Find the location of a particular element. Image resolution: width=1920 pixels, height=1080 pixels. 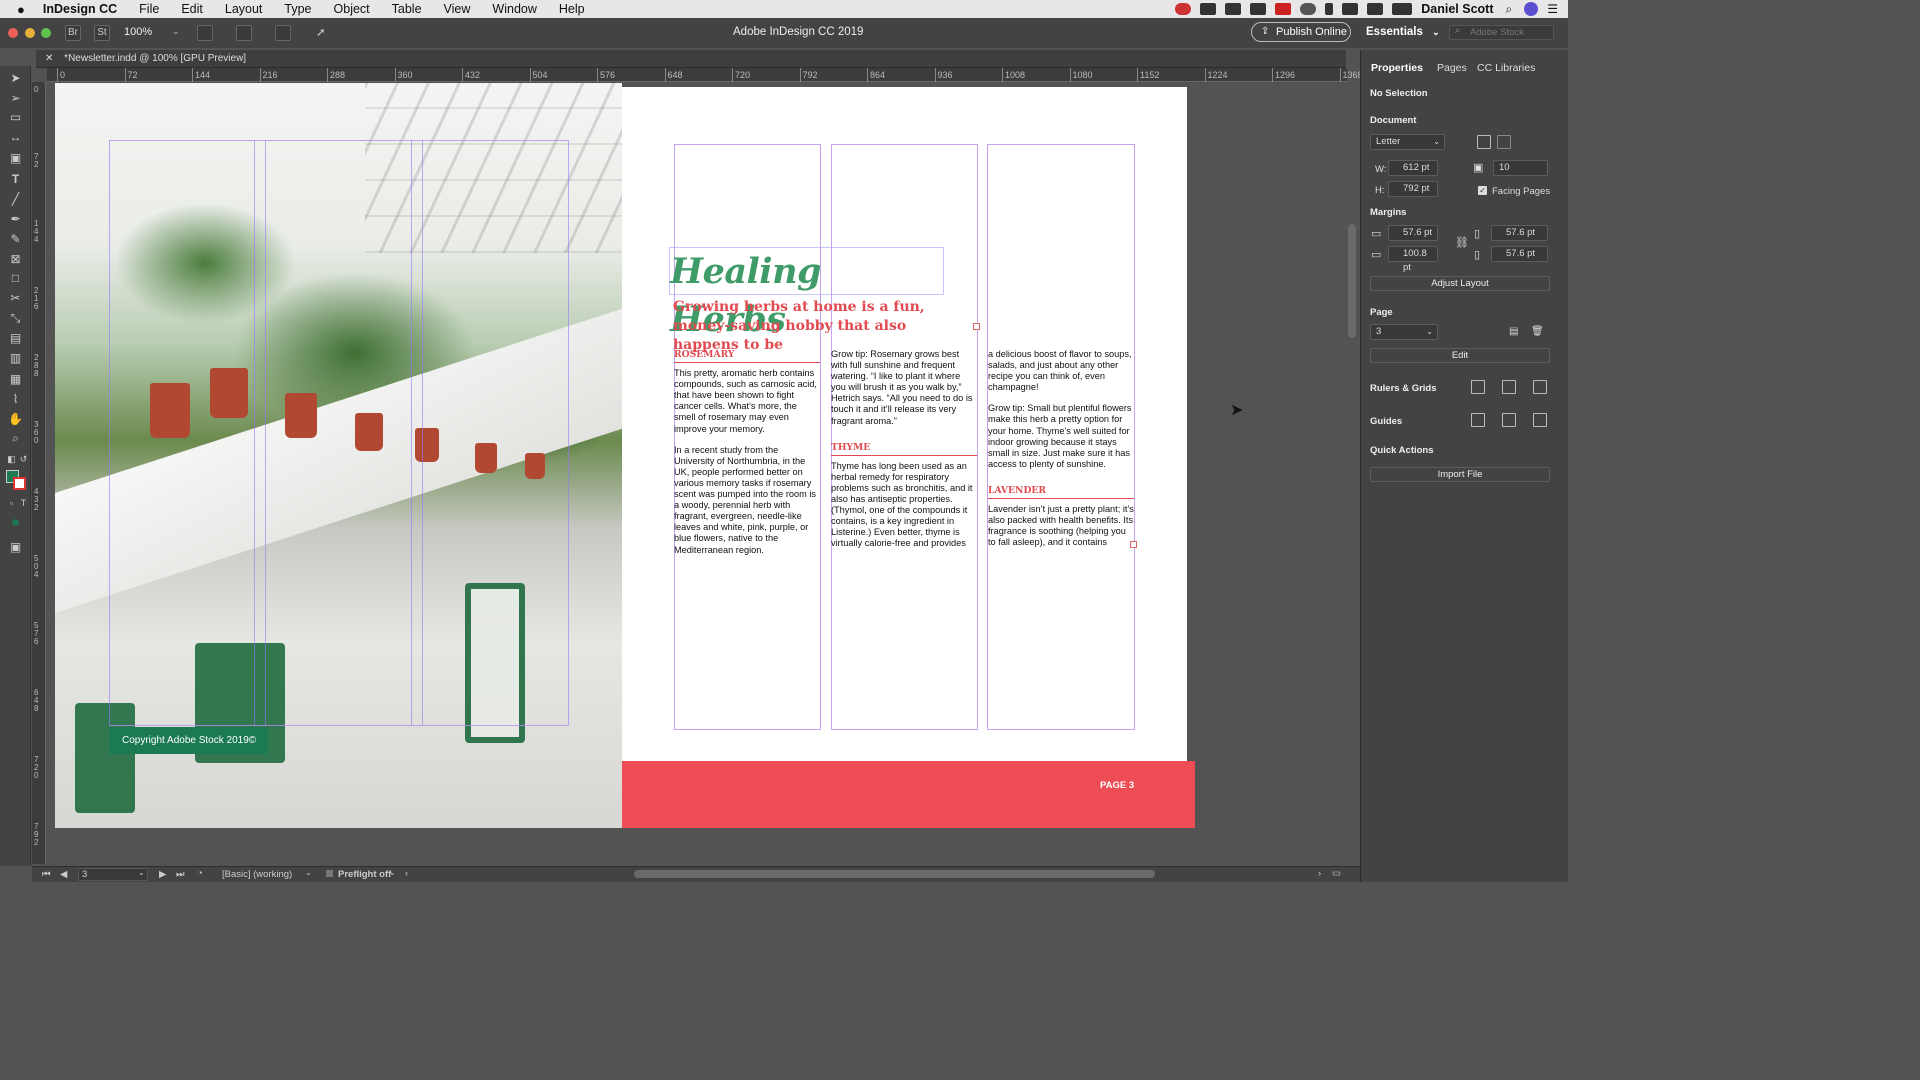

spotlight-icon: ⌕ is located at coordinates (1509, 9).